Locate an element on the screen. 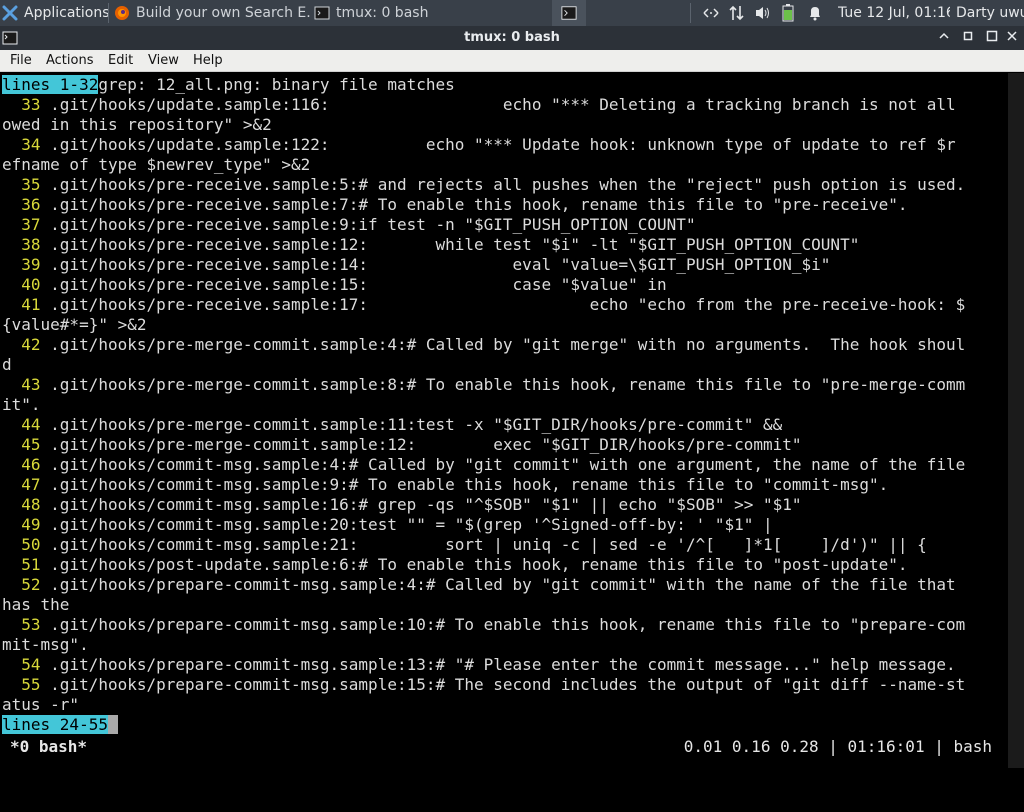 The image size is (1024, 812). line-number: 44 is located at coordinates (26, 424).